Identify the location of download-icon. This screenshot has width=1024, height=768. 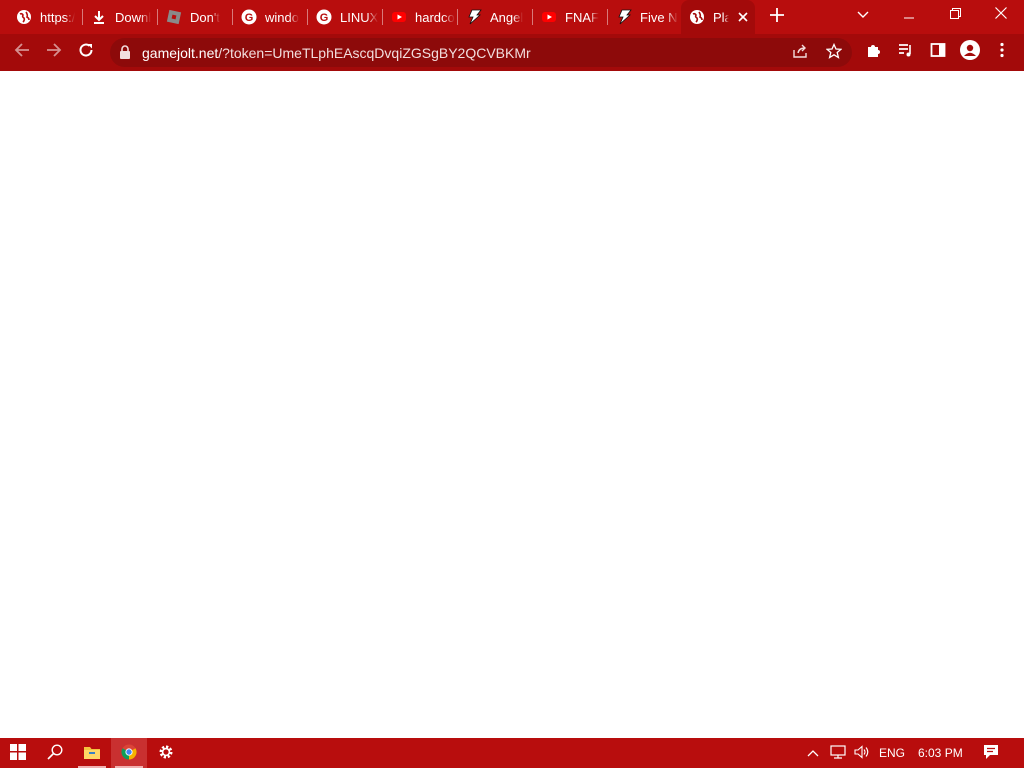
(99, 17).